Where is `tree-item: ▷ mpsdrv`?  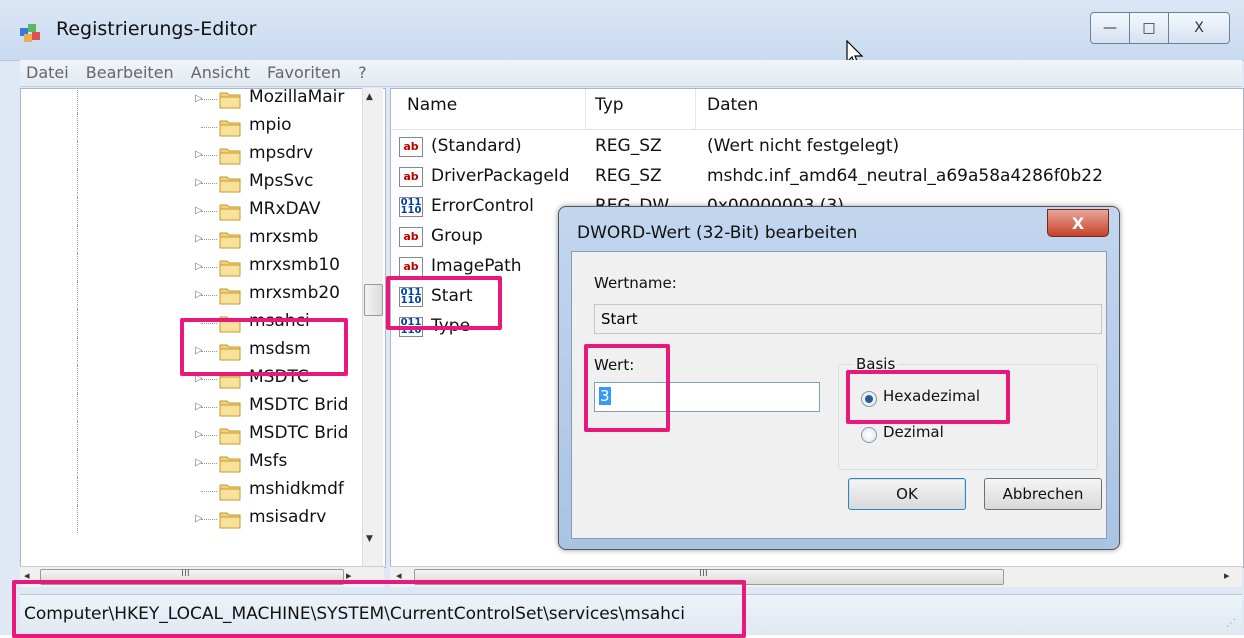 tree-item: ▷ mpsdrv is located at coordinates (191, 155).